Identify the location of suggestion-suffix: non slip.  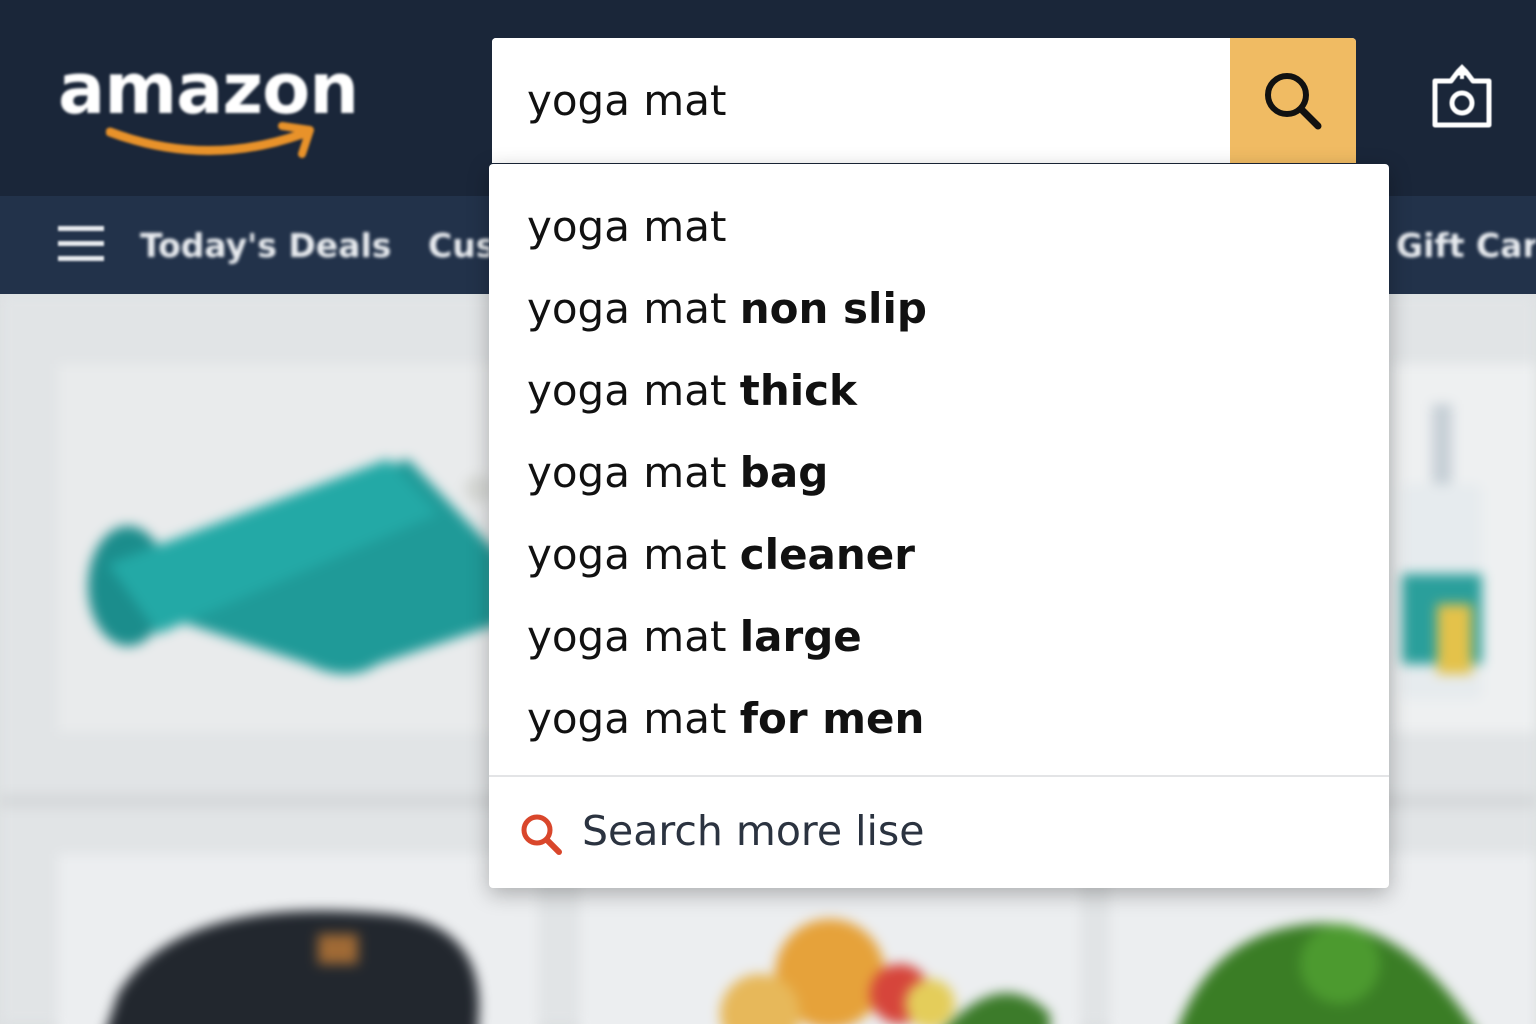
(833, 308).